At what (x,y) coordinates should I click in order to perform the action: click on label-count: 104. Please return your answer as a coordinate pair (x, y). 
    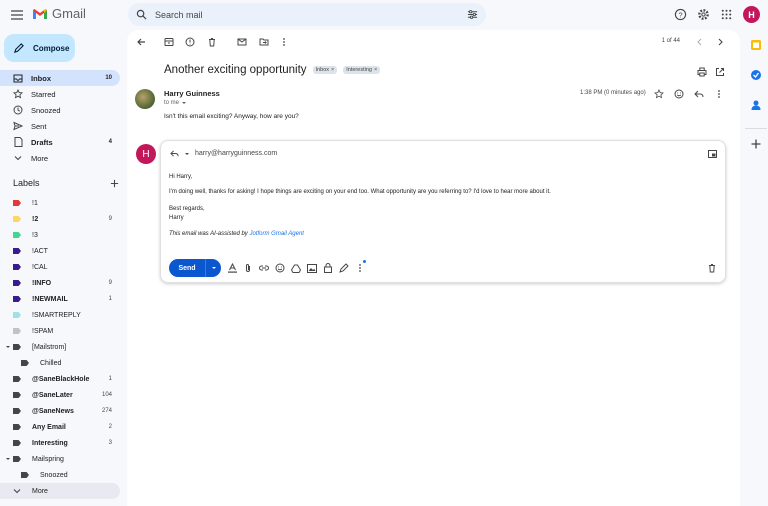
    Looking at the image, I should click on (106, 395).